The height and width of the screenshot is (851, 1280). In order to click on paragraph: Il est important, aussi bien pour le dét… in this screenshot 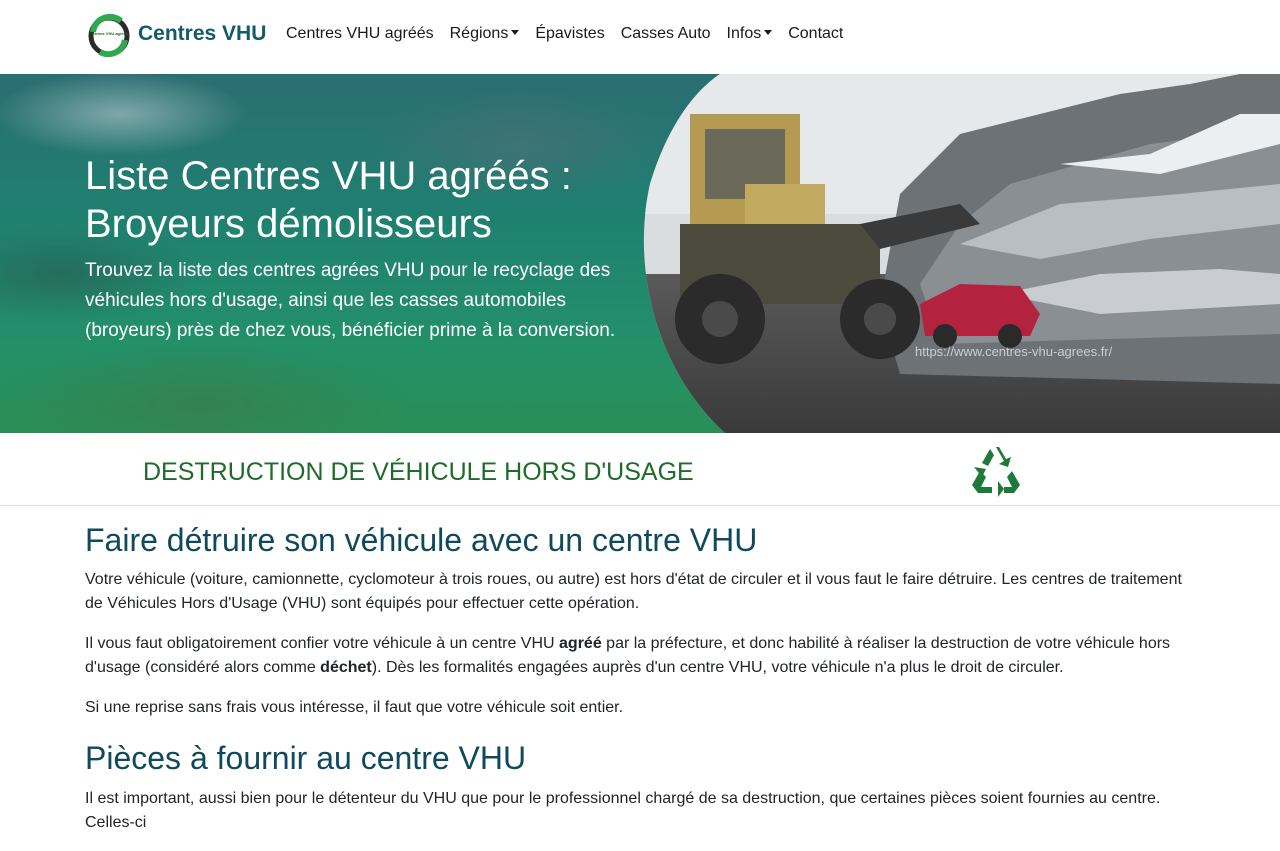, I will do `click(623, 810)`.